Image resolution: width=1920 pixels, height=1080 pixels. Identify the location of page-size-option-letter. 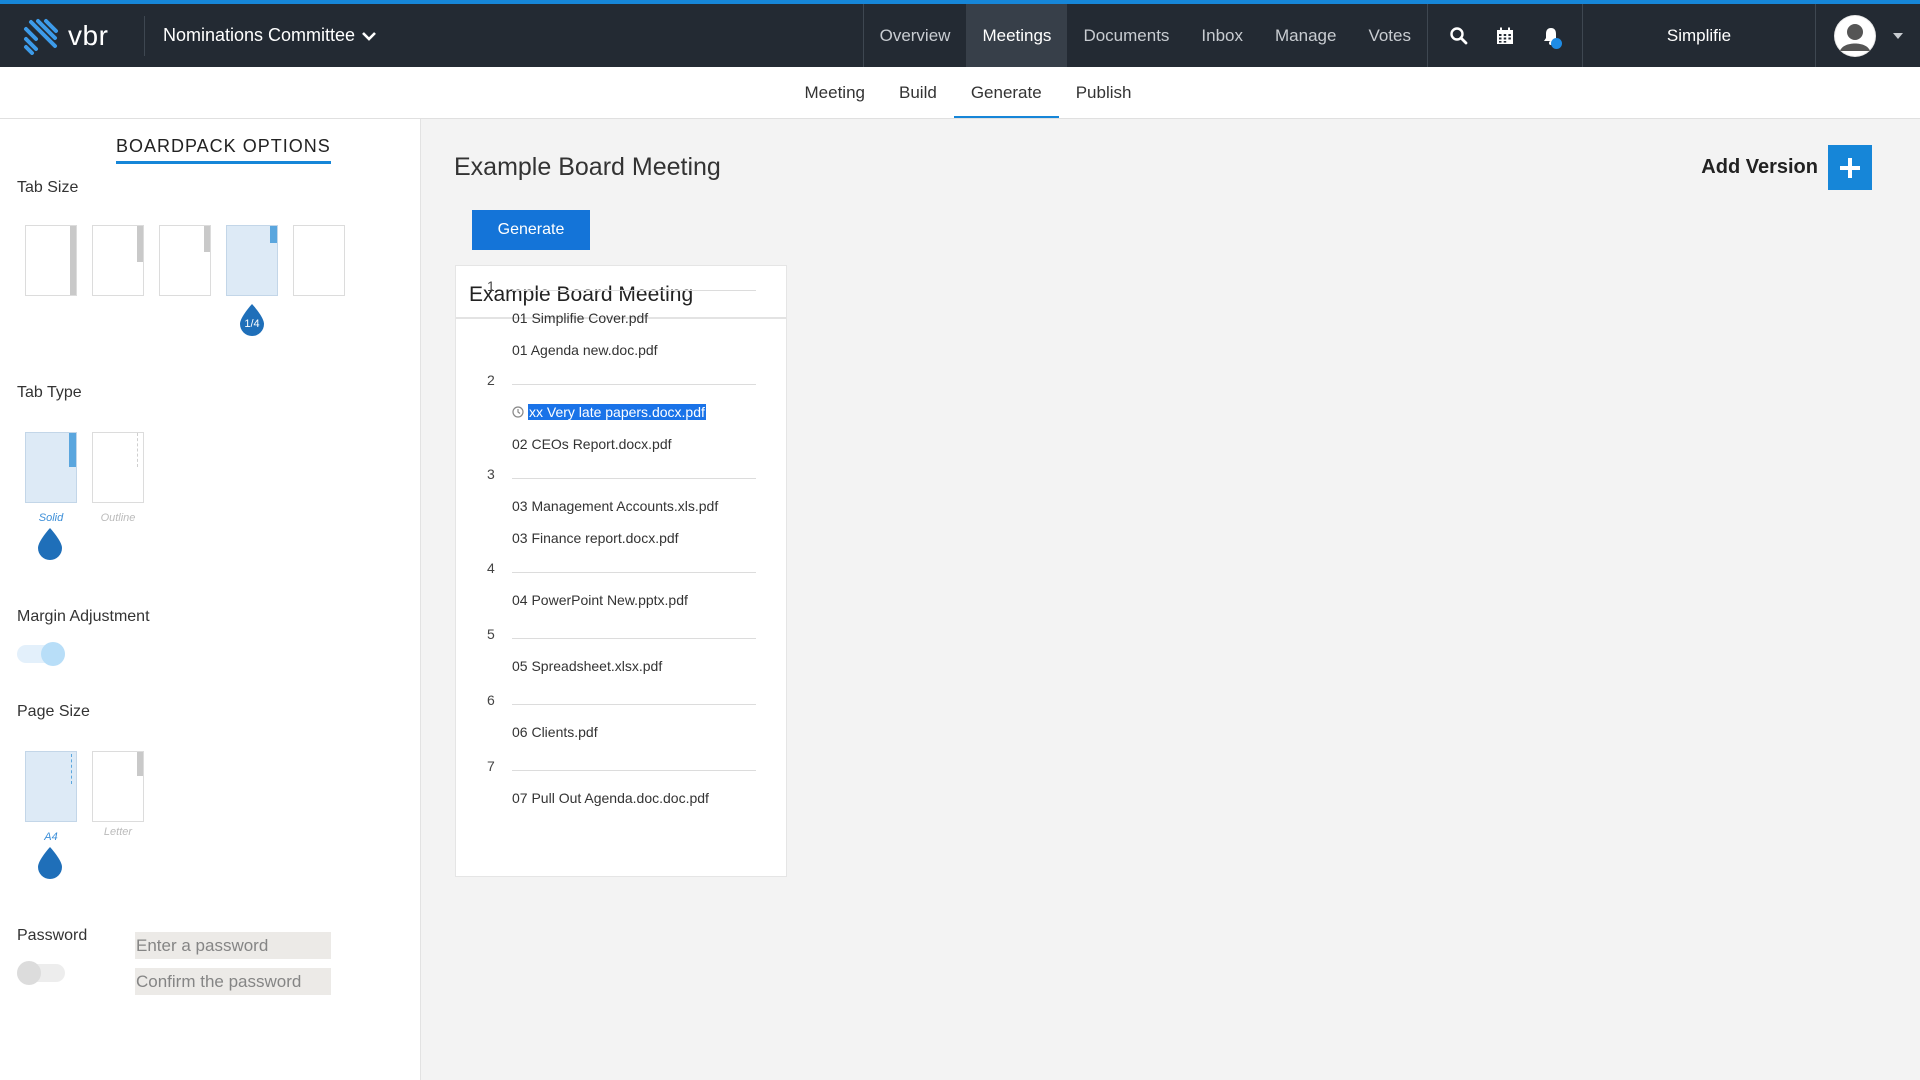
(118, 786).